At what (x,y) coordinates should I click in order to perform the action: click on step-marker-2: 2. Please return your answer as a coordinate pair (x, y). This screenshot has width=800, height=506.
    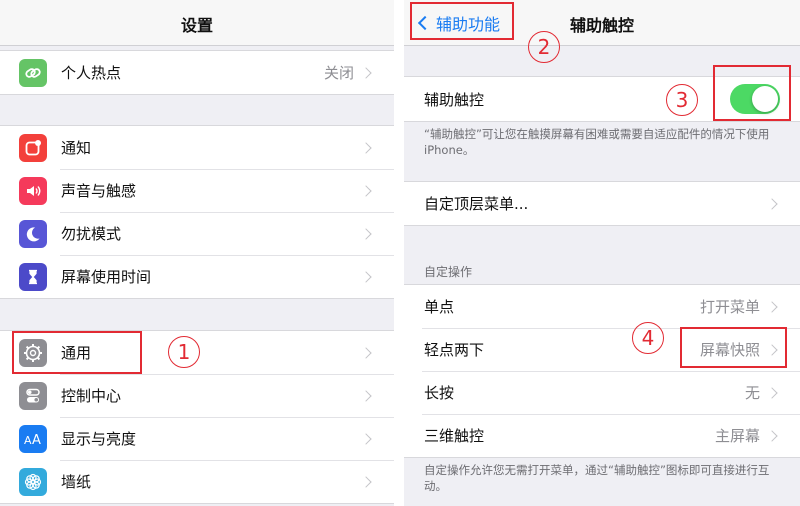
    Looking at the image, I should click on (544, 47).